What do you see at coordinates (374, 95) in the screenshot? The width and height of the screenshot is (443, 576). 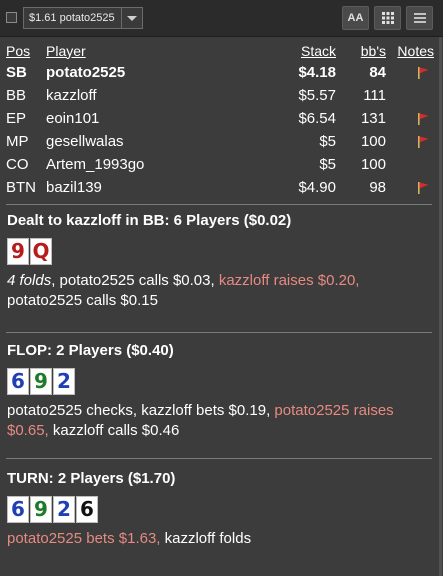 I see `player-bbs: 111` at bounding box center [374, 95].